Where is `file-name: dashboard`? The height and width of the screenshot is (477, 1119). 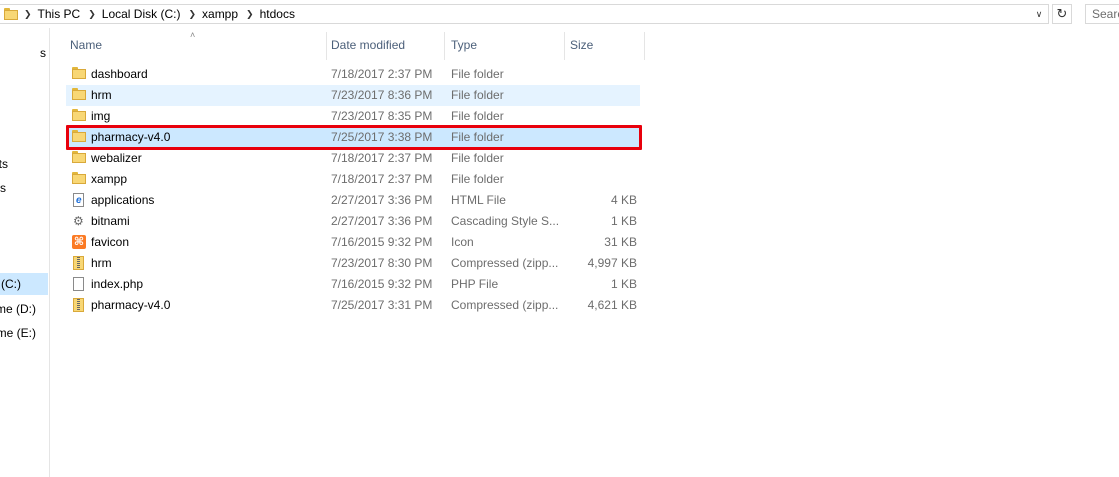 file-name: dashboard is located at coordinates (119, 74).